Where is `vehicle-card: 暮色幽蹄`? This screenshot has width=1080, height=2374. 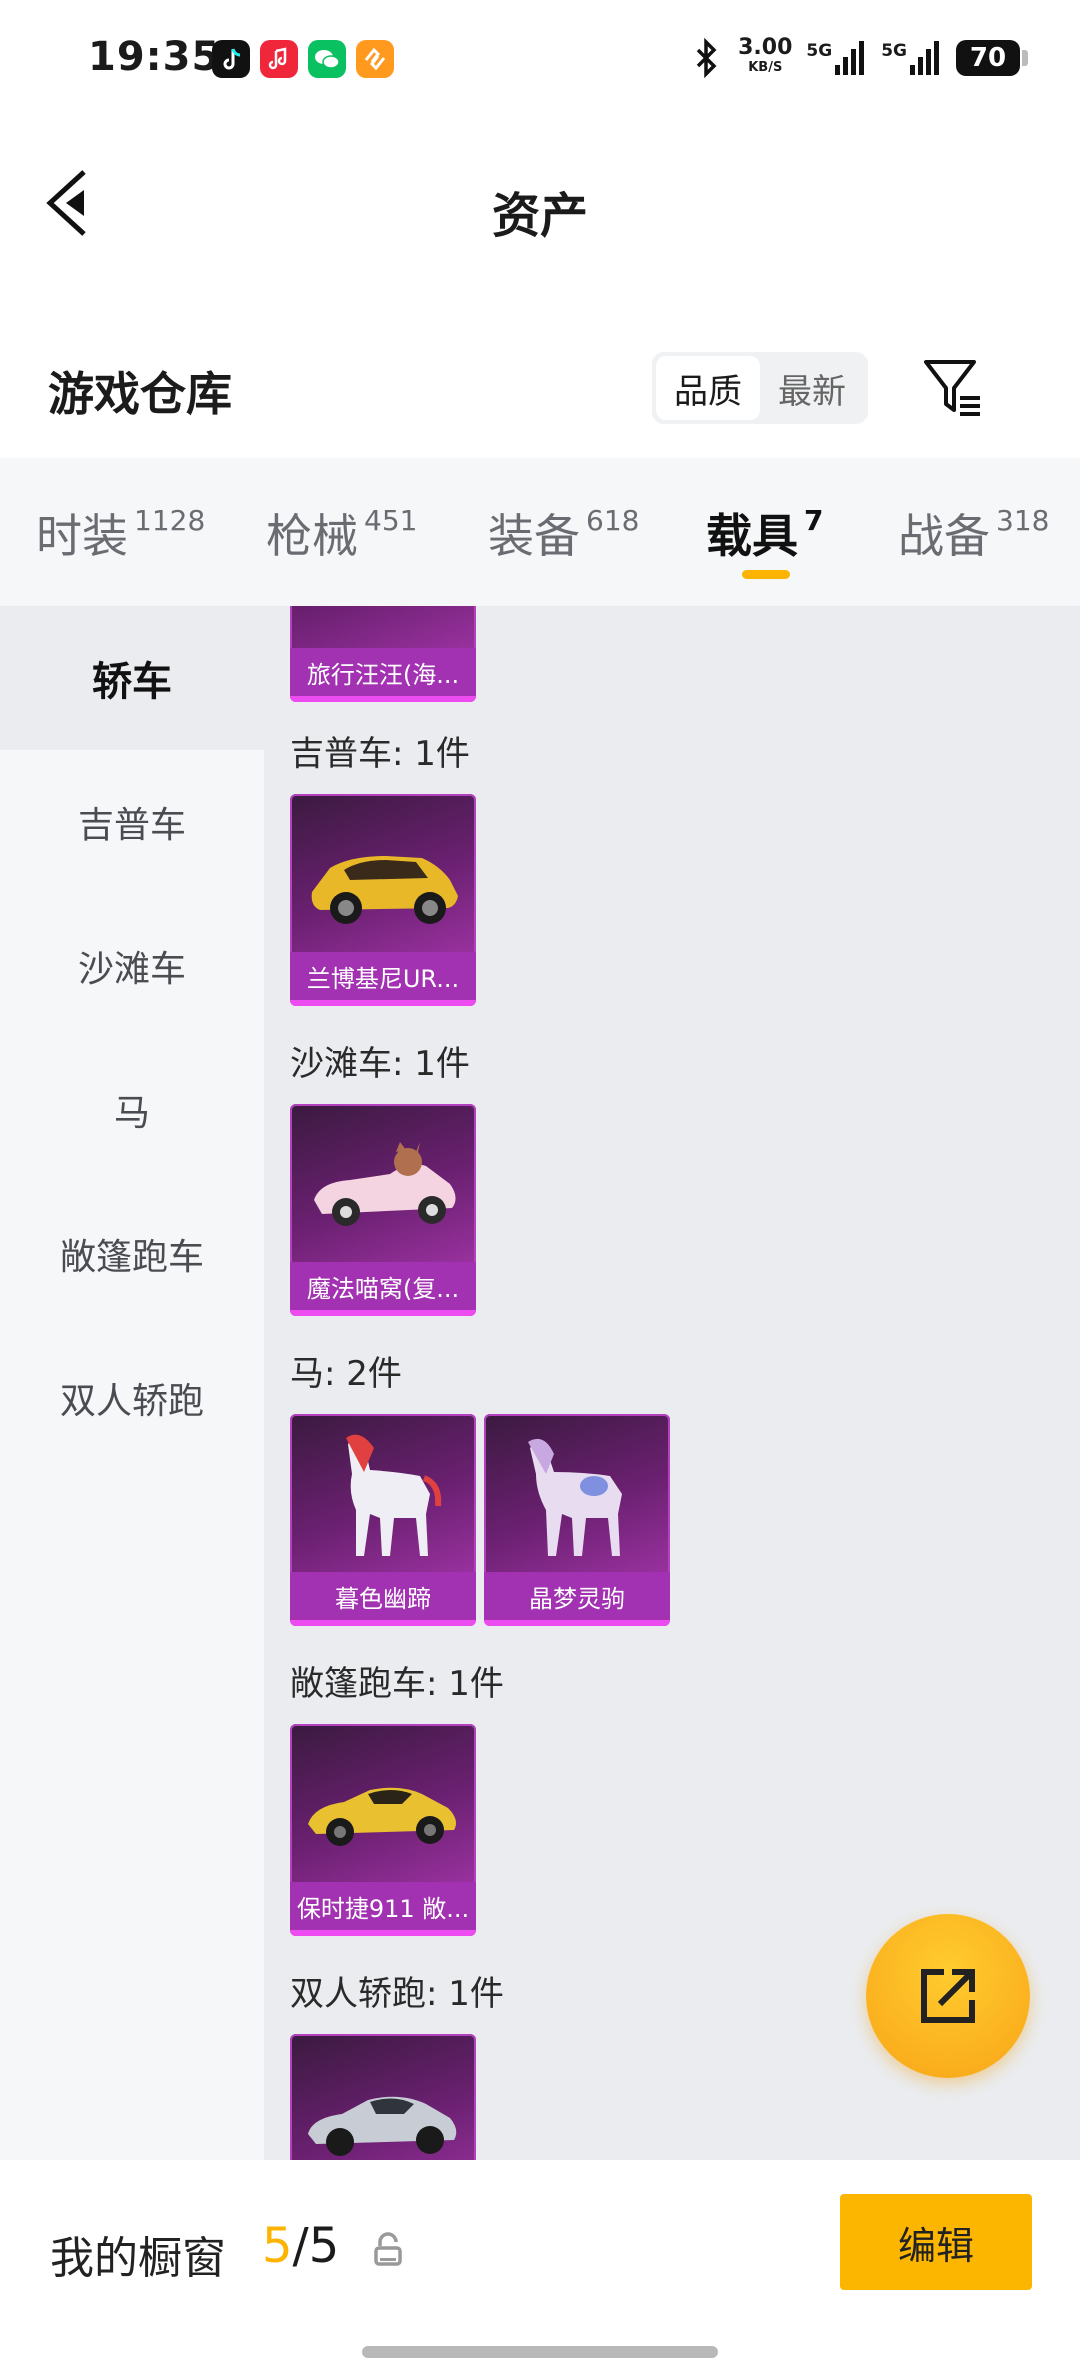 vehicle-card: 暮色幽蹄 is located at coordinates (383, 1520).